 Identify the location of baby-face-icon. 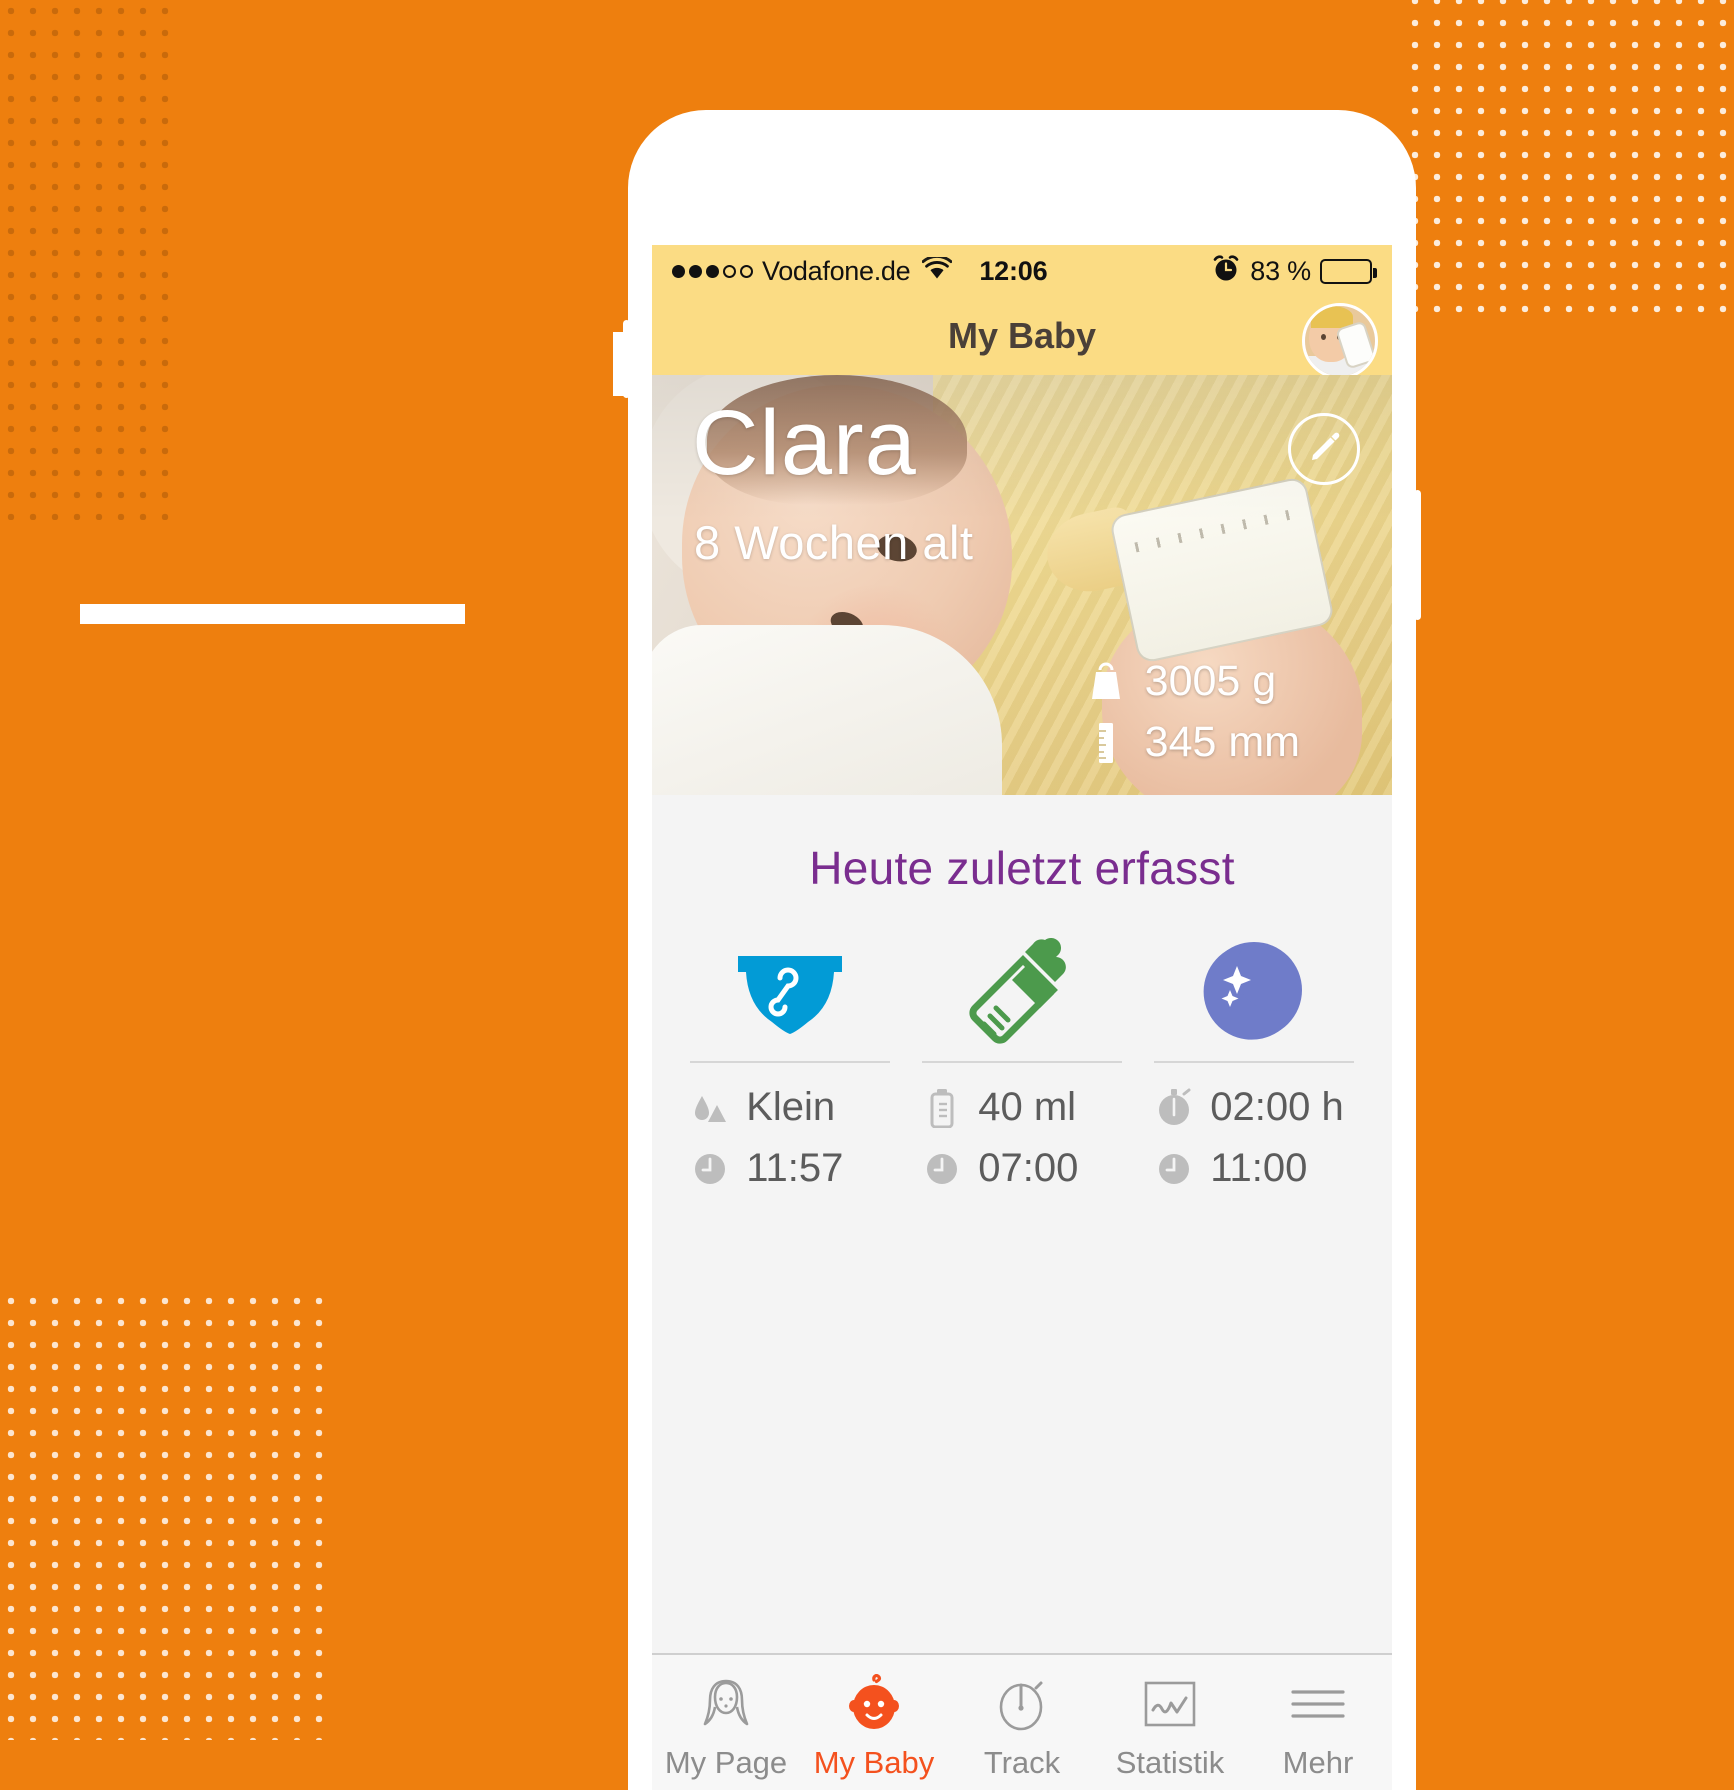
(874, 1704).